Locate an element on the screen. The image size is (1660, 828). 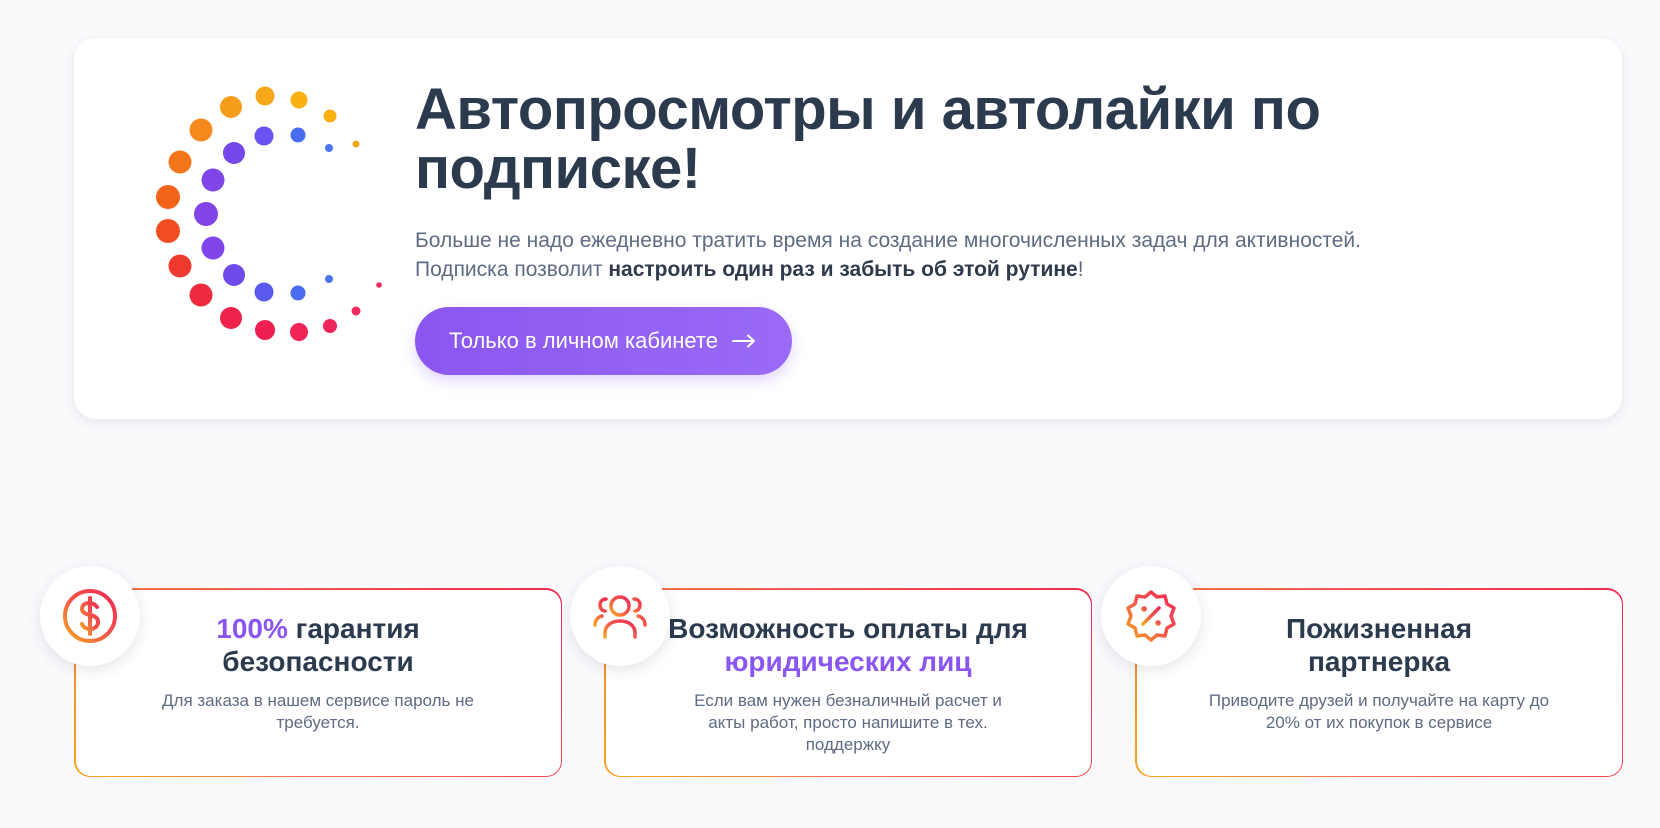
hero-title: Автопросмотры и автолайки по подписке! is located at coordinates (995, 139).